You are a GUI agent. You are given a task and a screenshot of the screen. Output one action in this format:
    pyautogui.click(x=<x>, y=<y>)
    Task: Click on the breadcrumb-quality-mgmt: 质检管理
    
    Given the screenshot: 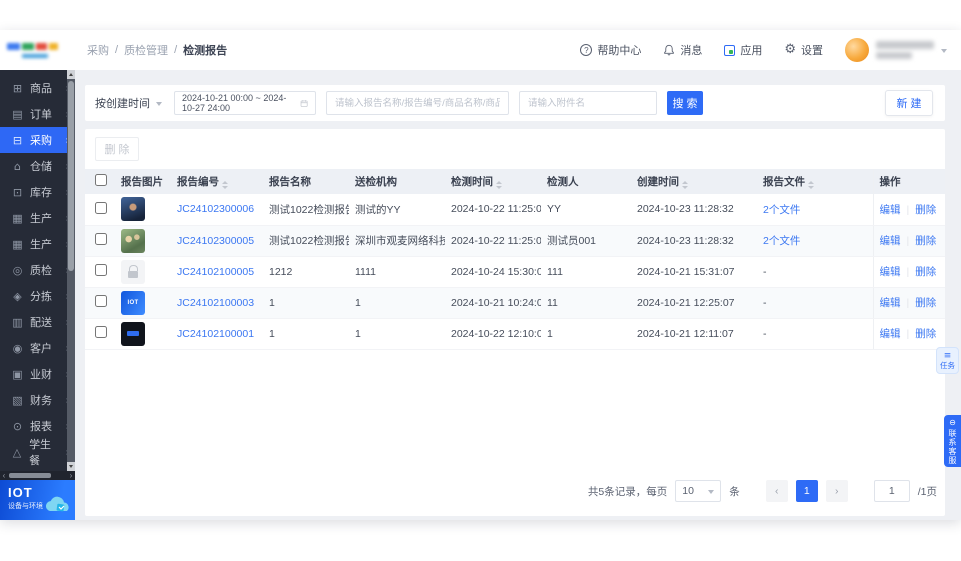 What is the action you would take?
    pyautogui.click(x=146, y=50)
    